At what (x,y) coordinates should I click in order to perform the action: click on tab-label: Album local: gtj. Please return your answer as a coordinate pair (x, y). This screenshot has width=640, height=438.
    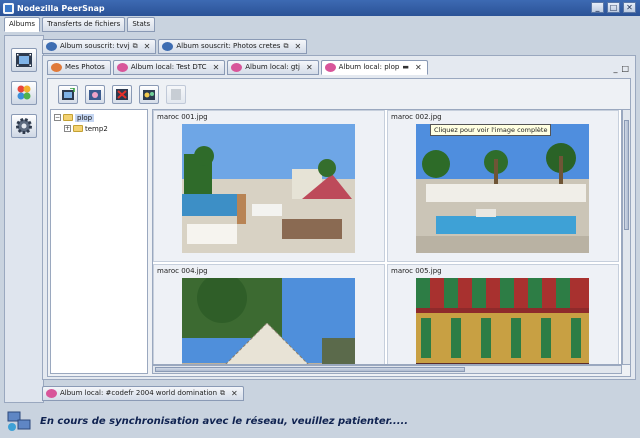
    Looking at the image, I should click on (272, 67).